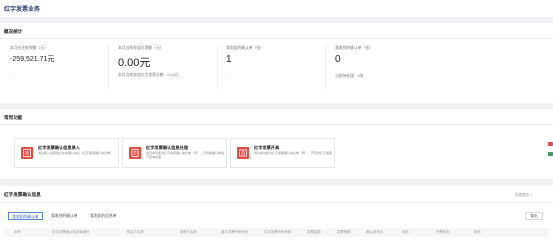 This screenshot has height=249, width=553. Describe the element at coordinates (276, 8) in the screenshot. I see `top-bar: 红字发票业务` at that location.